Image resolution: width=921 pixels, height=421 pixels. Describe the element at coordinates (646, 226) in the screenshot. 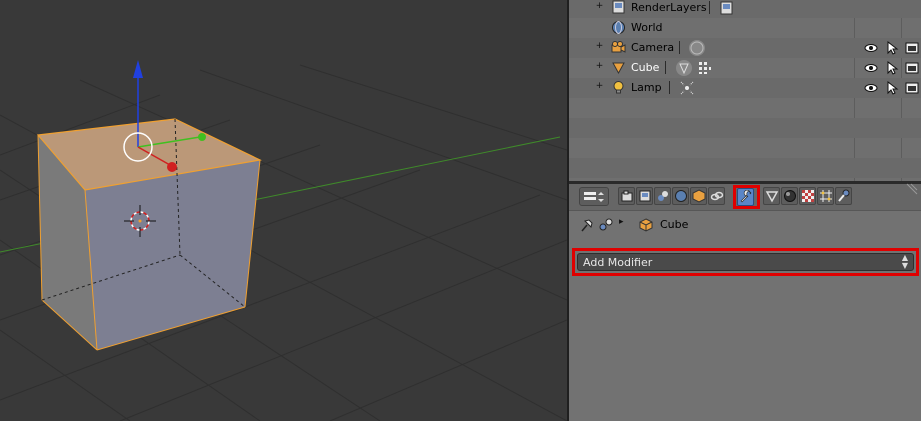

I see `object-icon` at that location.